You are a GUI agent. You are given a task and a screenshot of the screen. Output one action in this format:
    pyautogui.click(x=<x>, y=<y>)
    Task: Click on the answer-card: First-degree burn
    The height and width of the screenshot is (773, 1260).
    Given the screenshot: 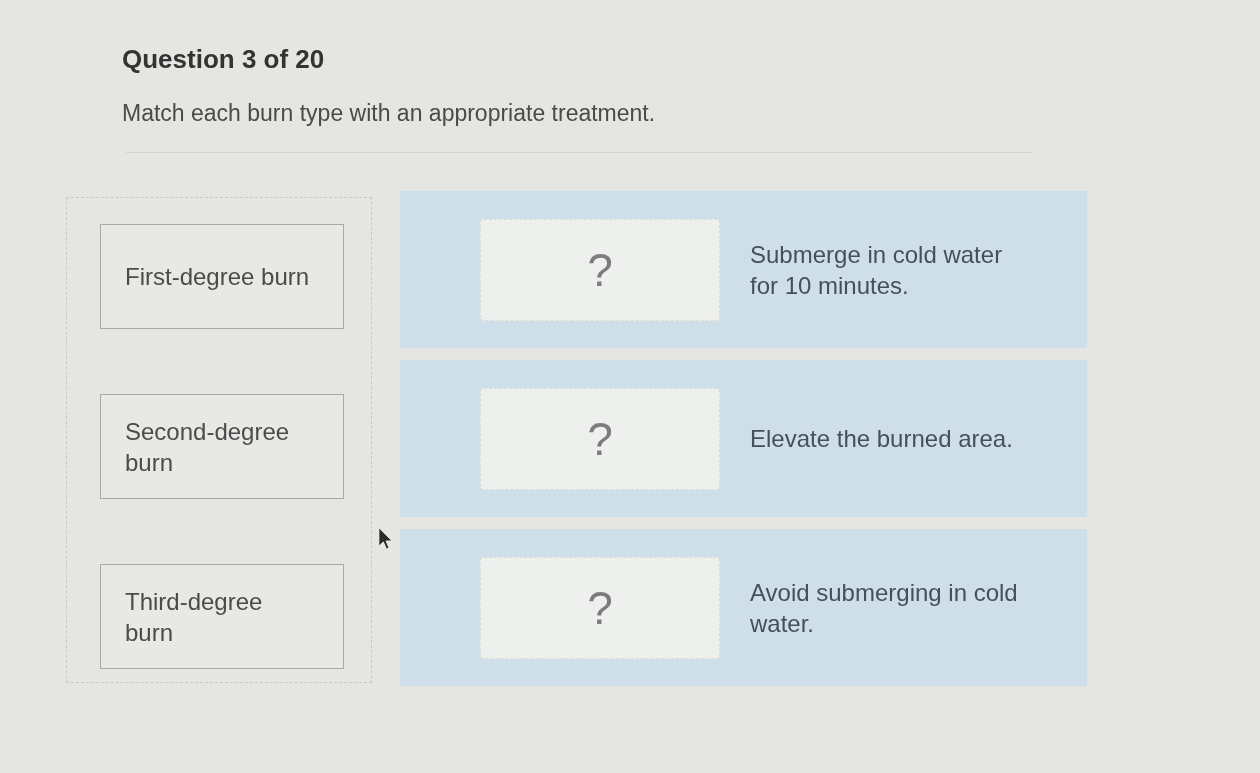 What is the action you would take?
    pyautogui.click(x=222, y=276)
    